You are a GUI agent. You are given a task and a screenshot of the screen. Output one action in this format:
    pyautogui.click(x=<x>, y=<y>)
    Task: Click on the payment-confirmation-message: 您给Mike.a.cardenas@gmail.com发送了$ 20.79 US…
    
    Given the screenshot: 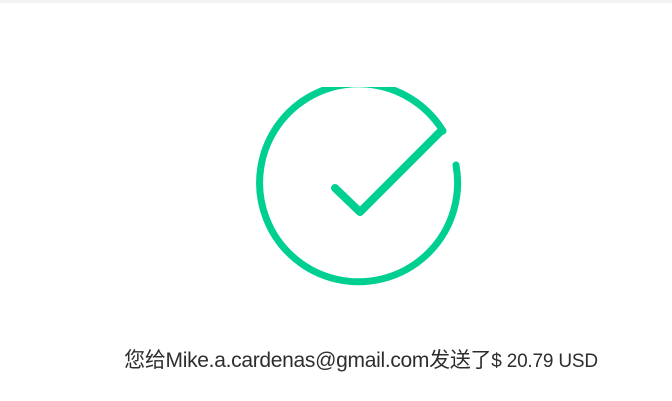 What is the action you would take?
    pyautogui.click(x=336, y=361)
    